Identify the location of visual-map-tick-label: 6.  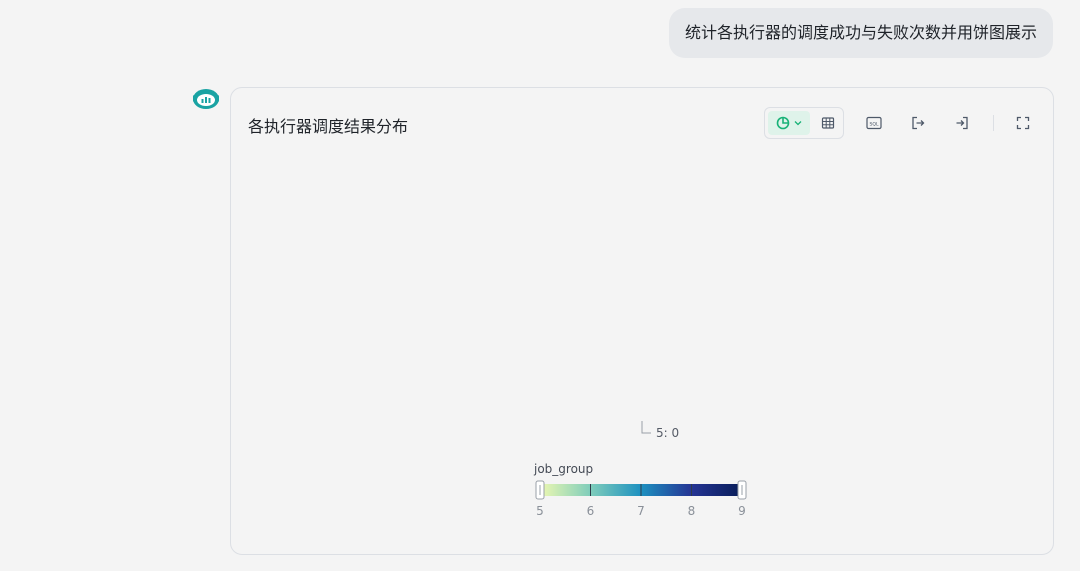
(591, 511).